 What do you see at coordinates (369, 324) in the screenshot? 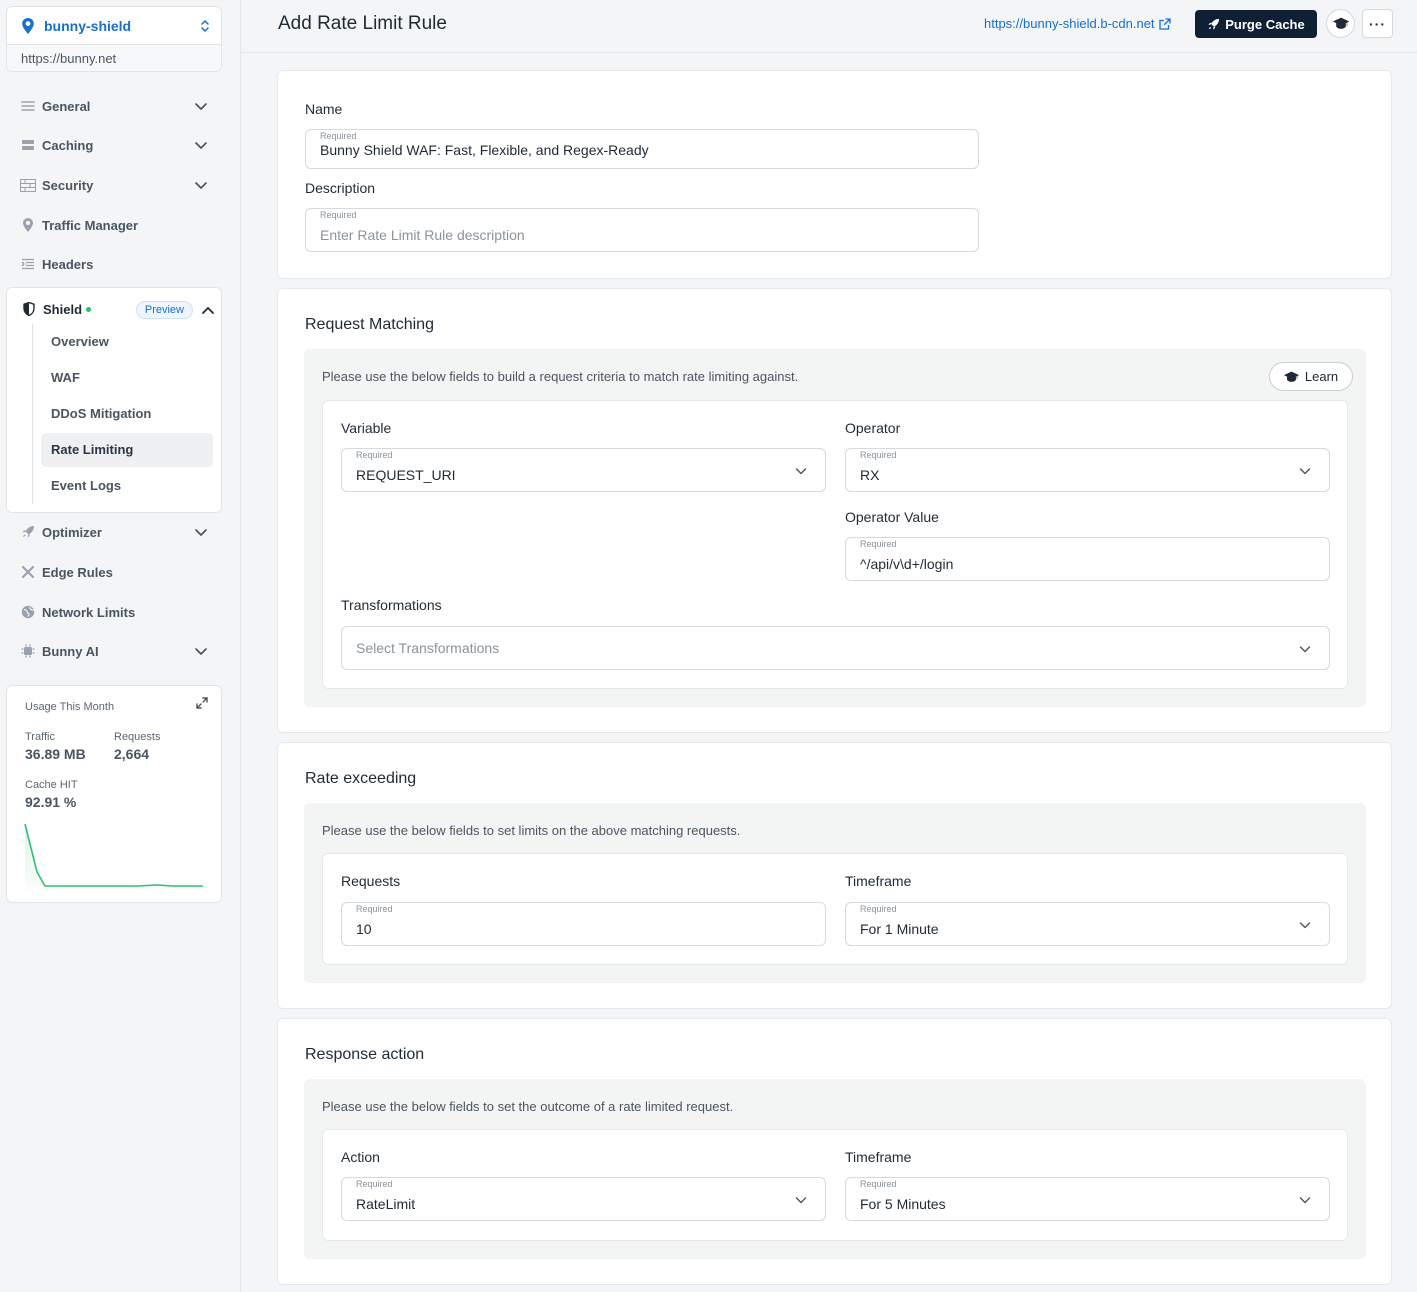
I see `request-matching-title: Request Matching` at bounding box center [369, 324].